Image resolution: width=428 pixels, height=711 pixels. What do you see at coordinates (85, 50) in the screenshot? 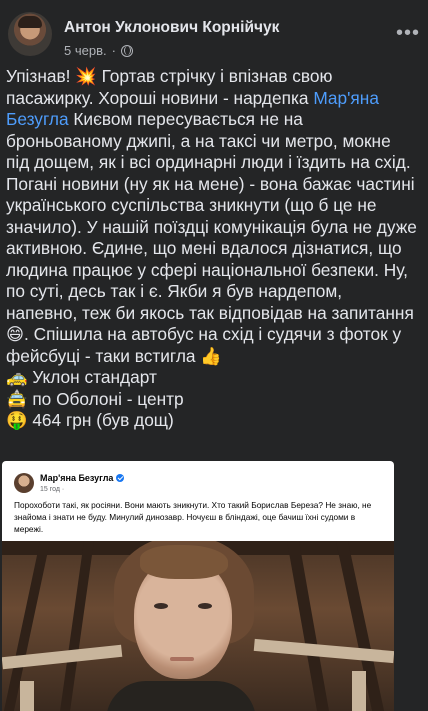
I see `post-date: 5 черв.` at bounding box center [85, 50].